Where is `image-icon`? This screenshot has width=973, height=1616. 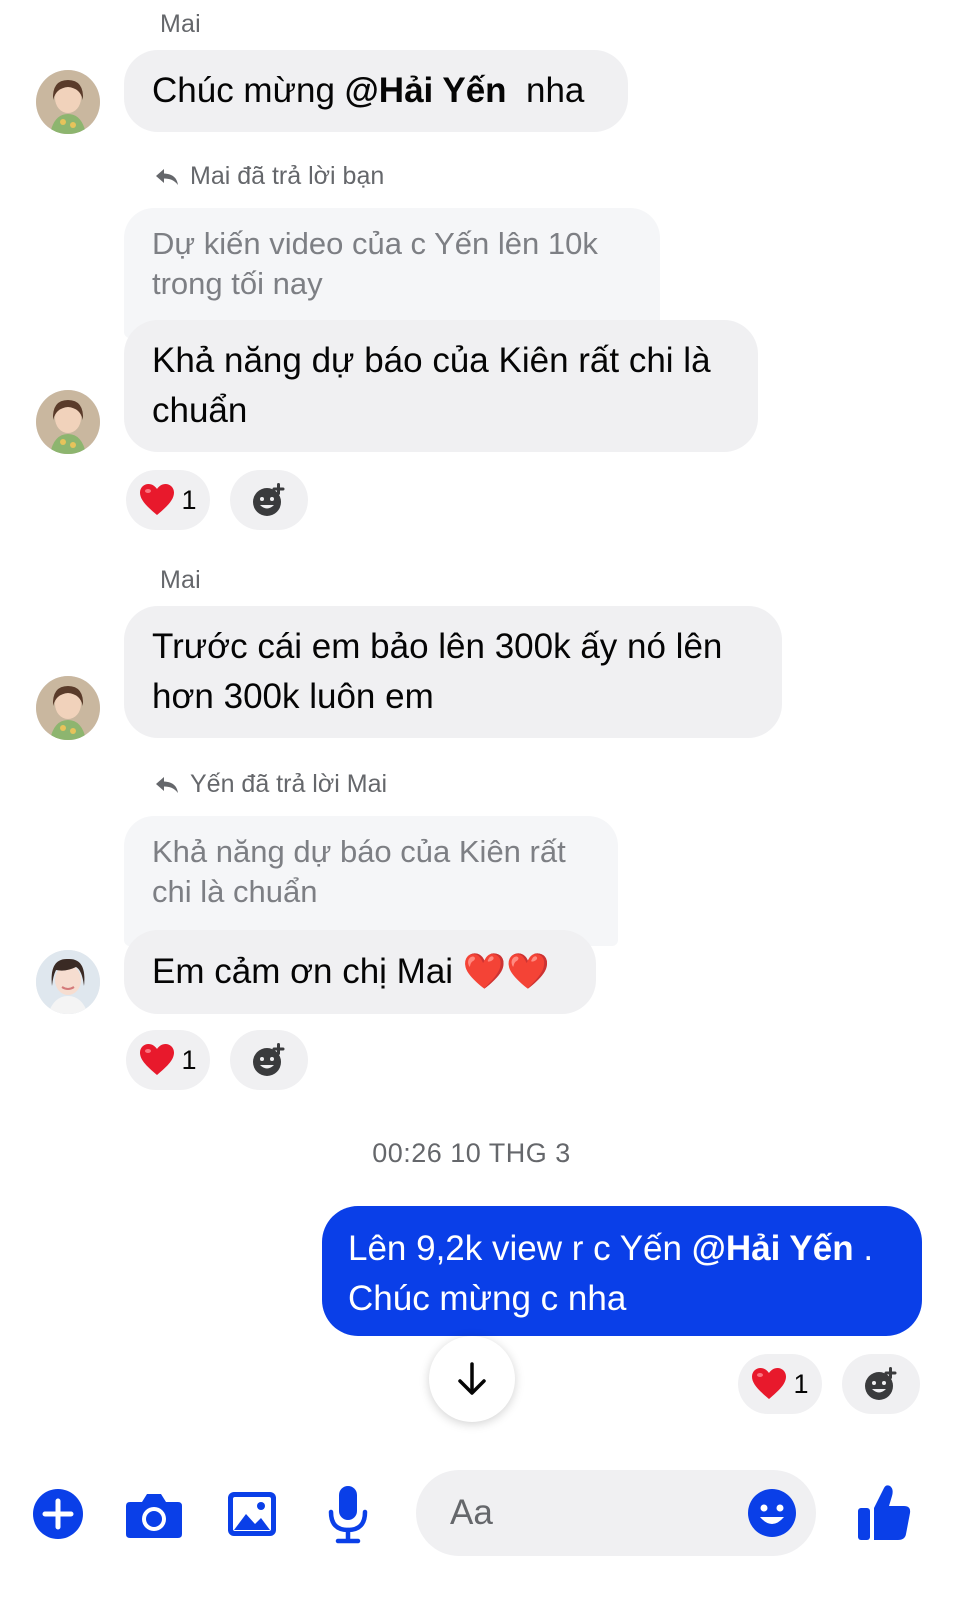
image-icon is located at coordinates (252, 1514).